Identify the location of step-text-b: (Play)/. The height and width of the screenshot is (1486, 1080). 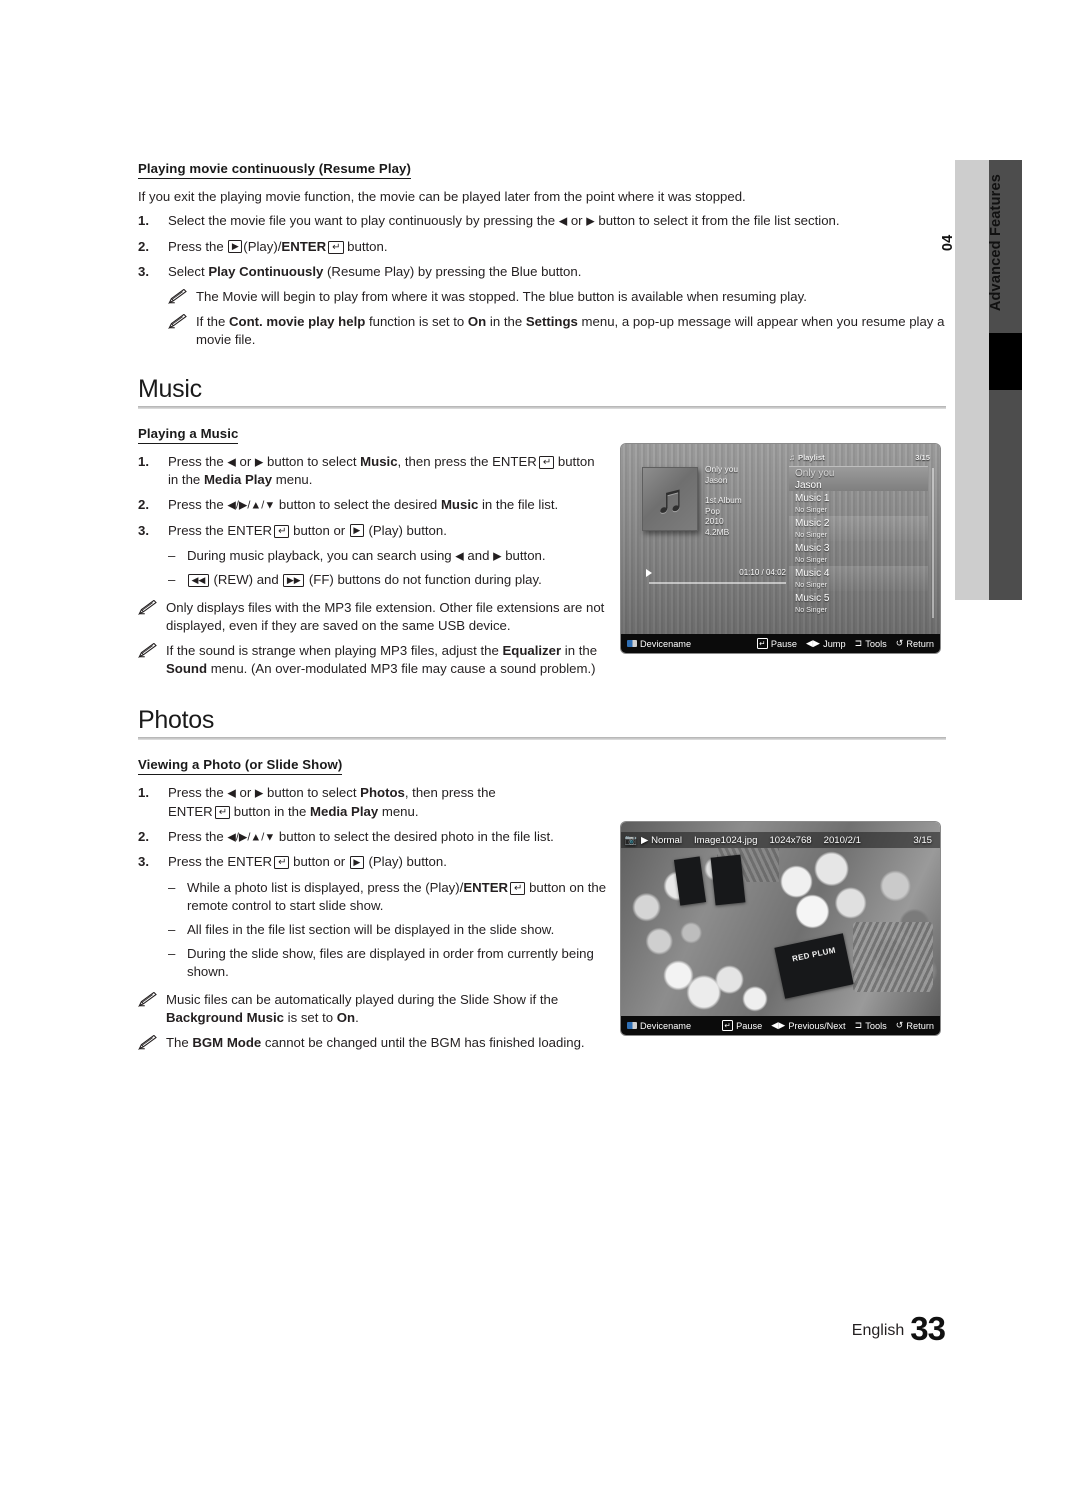
(262, 246).